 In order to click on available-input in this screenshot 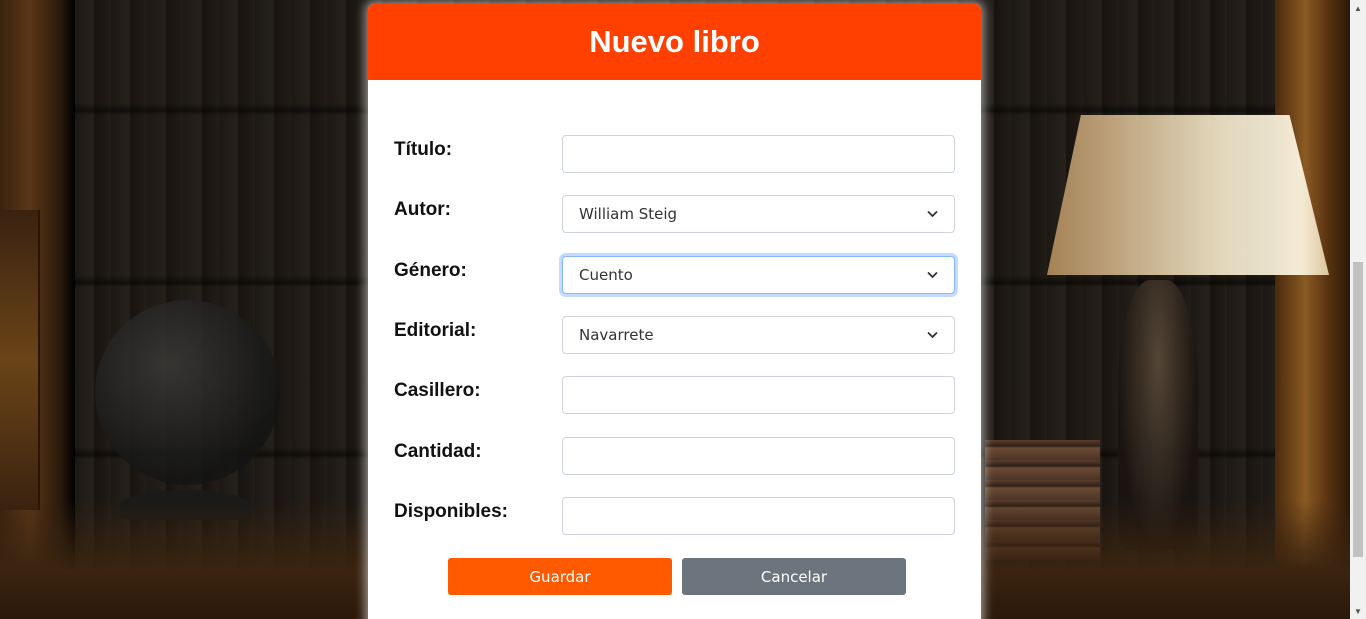, I will do `click(758, 516)`.